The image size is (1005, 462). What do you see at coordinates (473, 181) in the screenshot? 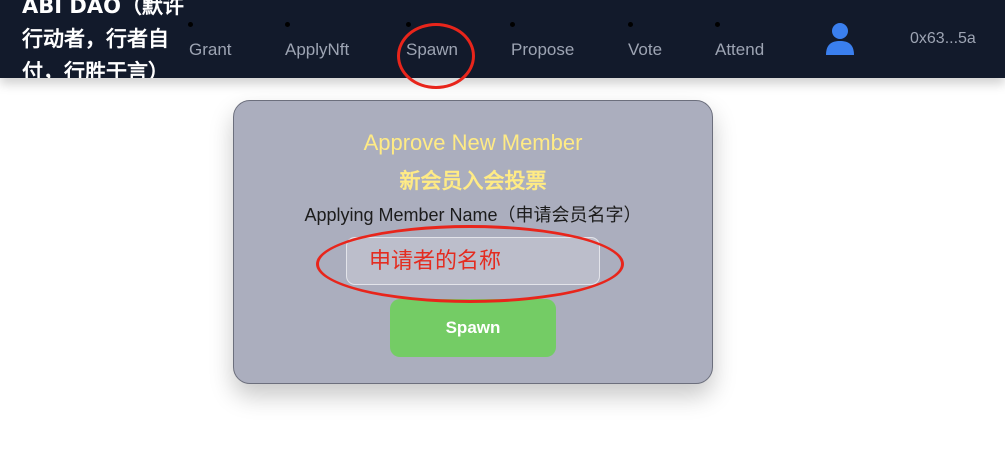
I see `card-subtitle: 新会员入会投票` at bounding box center [473, 181].